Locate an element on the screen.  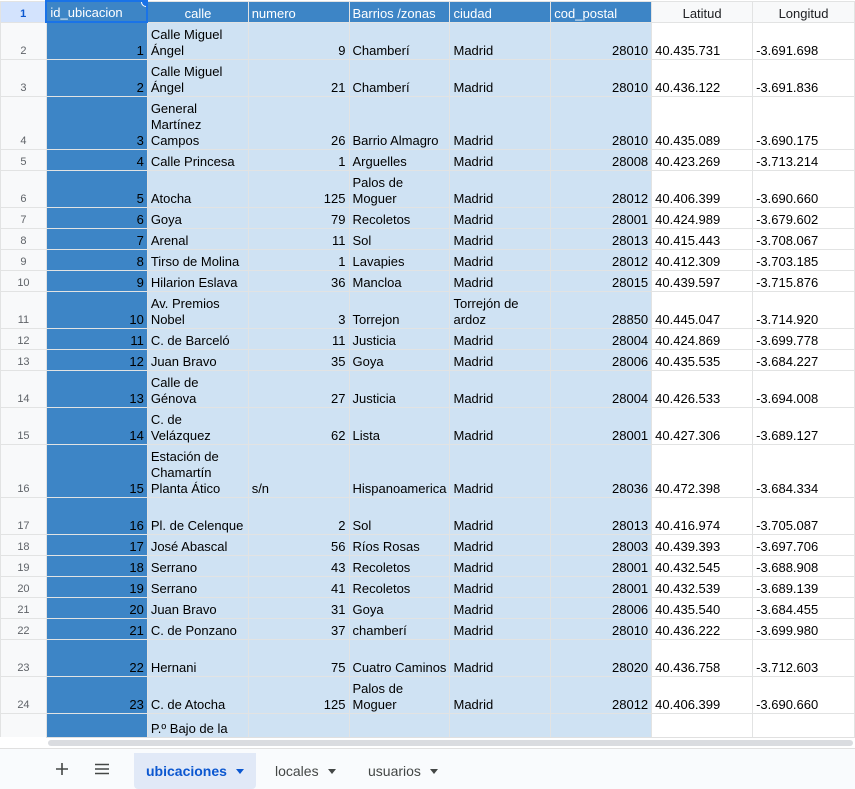
cell-latitud: 40.415.443 is located at coordinates (702, 238).